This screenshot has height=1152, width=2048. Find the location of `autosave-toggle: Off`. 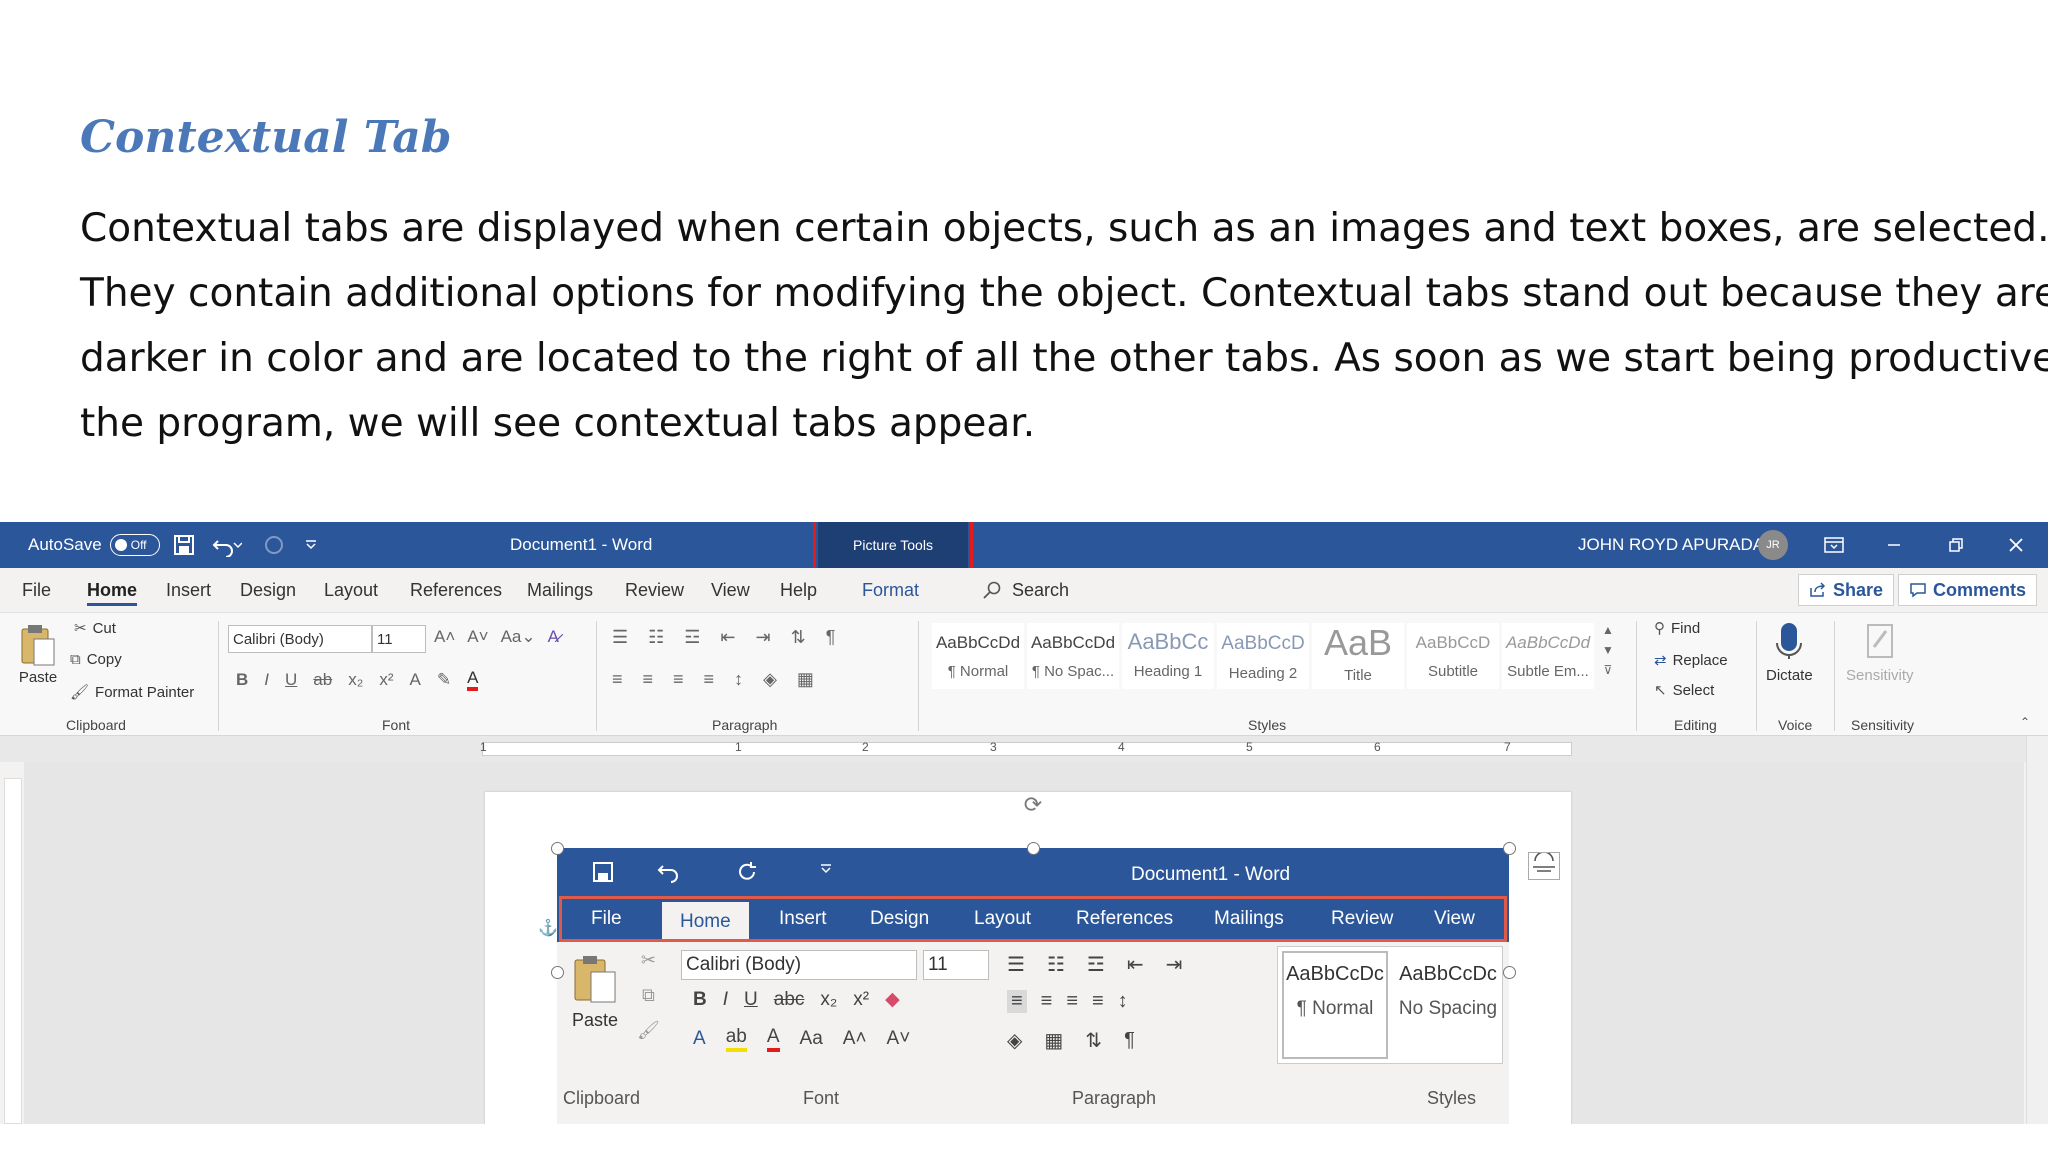

autosave-toggle: Off is located at coordinates (134, 545).